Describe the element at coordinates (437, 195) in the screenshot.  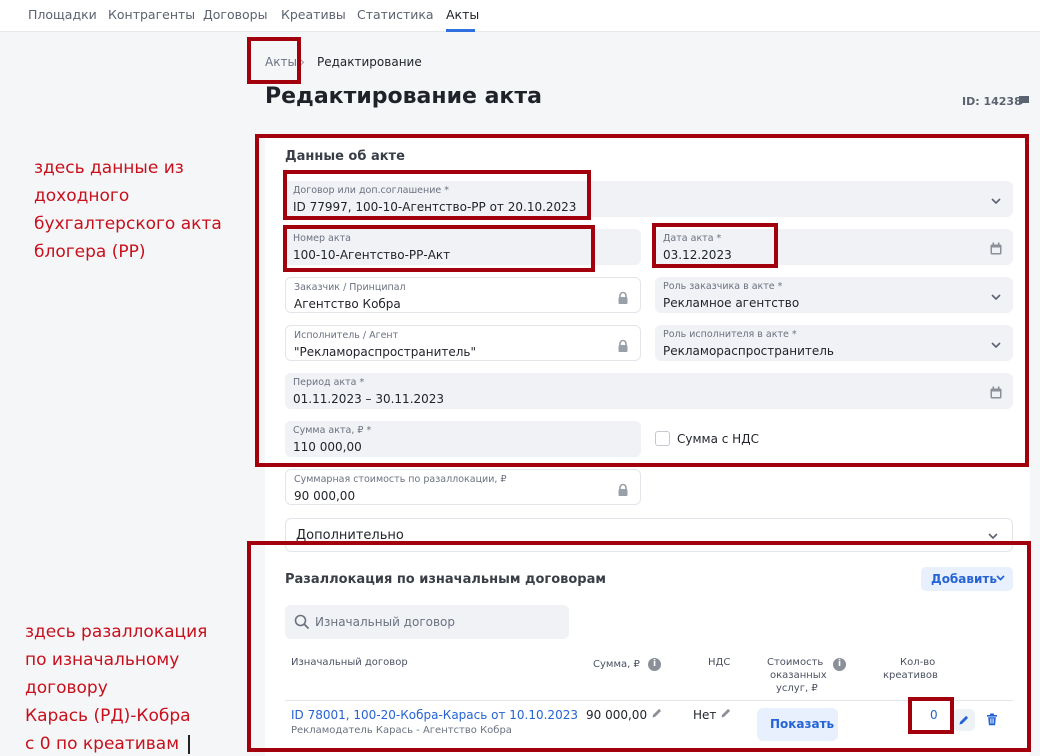
I see `annotation-box-contract` at that location.